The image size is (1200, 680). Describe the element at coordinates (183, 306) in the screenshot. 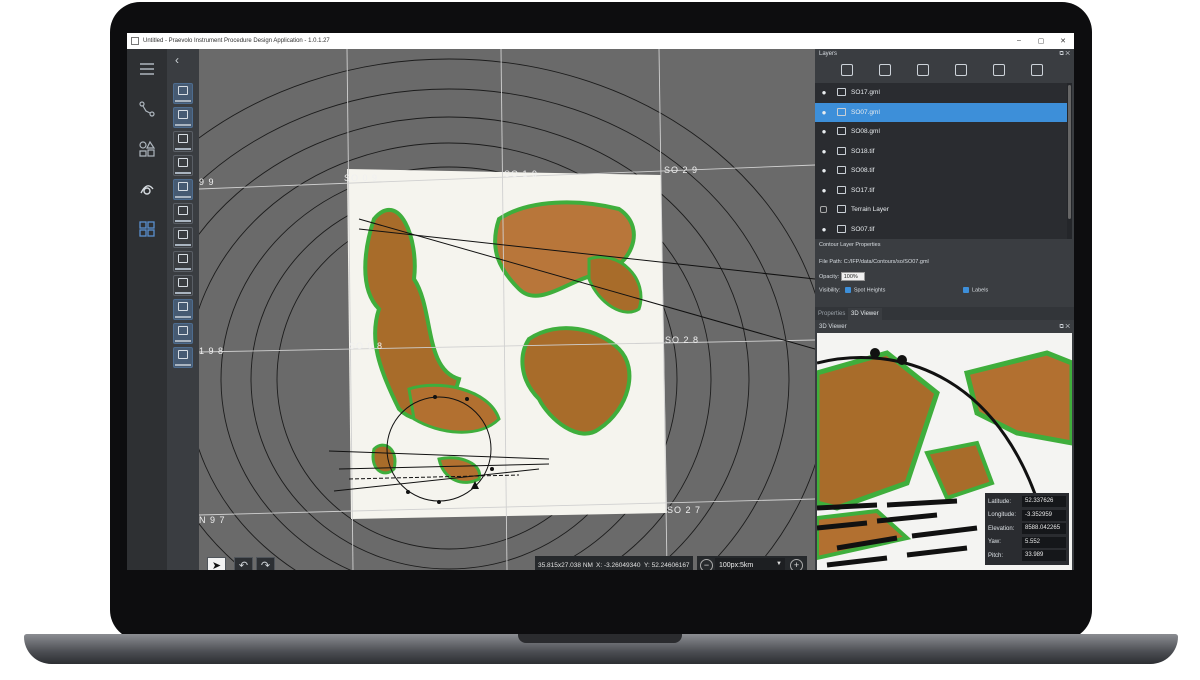

I see `gear-icon` at that location.